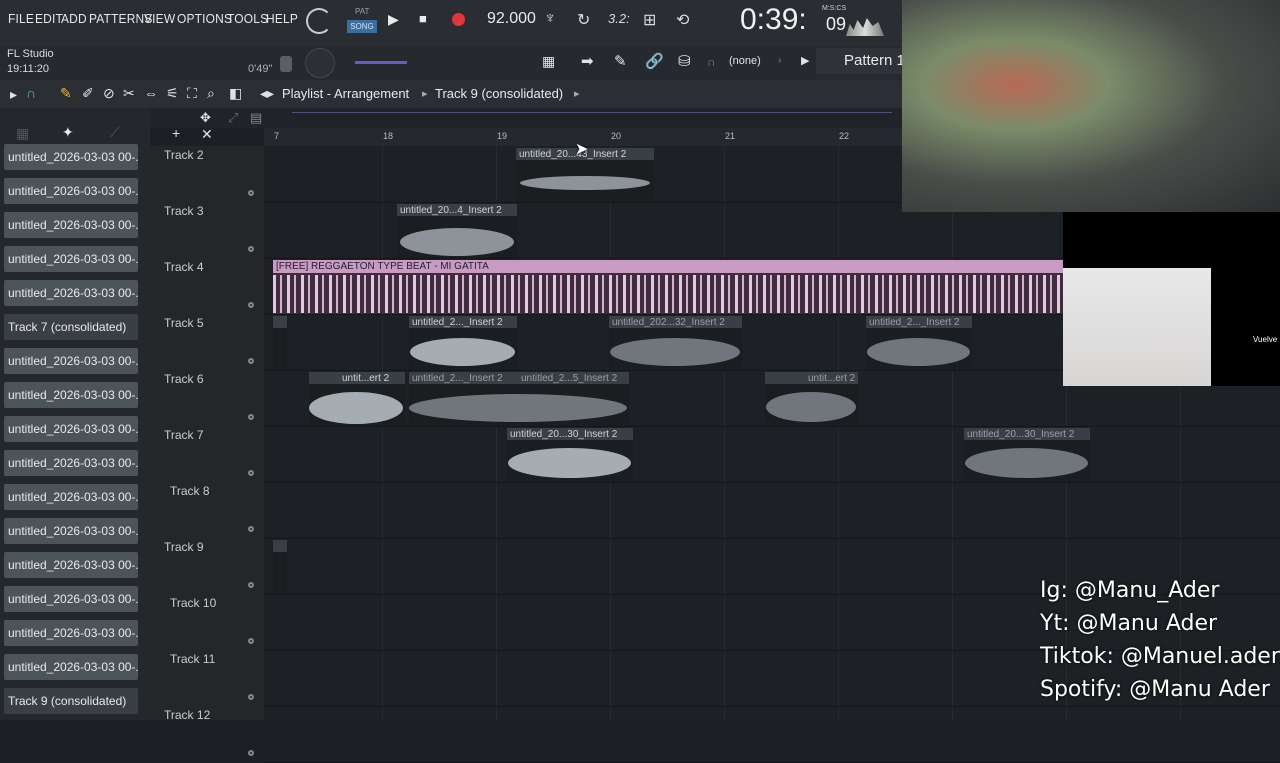  Describe the element at coordinates (176, 133) in the screenshot. I see `add-track-icon: +` at that location.